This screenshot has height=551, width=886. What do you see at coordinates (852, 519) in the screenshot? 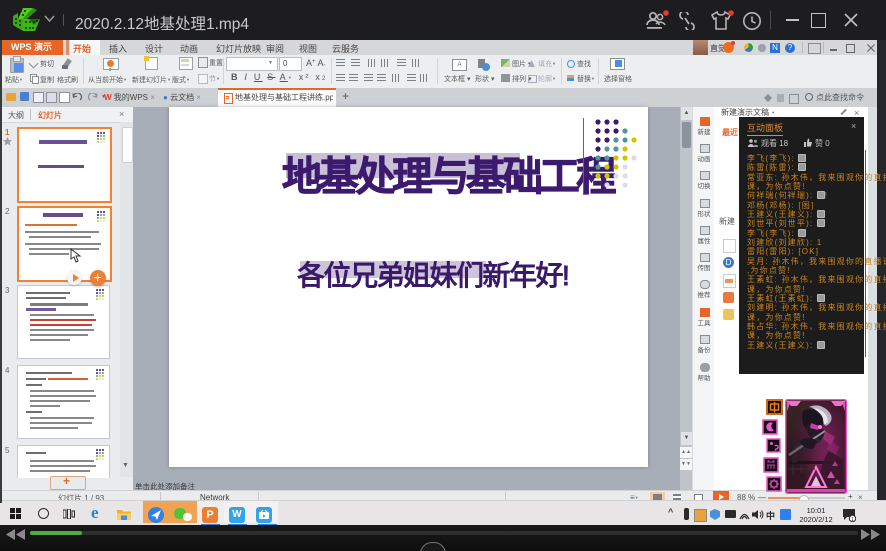
I see `svg-text: 1` at bounding box center [852, 519].